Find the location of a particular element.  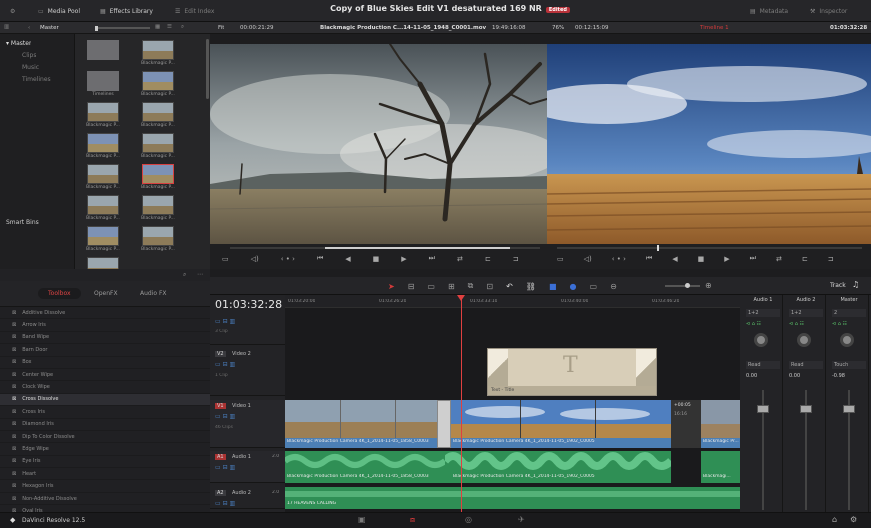

effect-item: ⊠ Arrow Iris is located at coordinates (105, 325).